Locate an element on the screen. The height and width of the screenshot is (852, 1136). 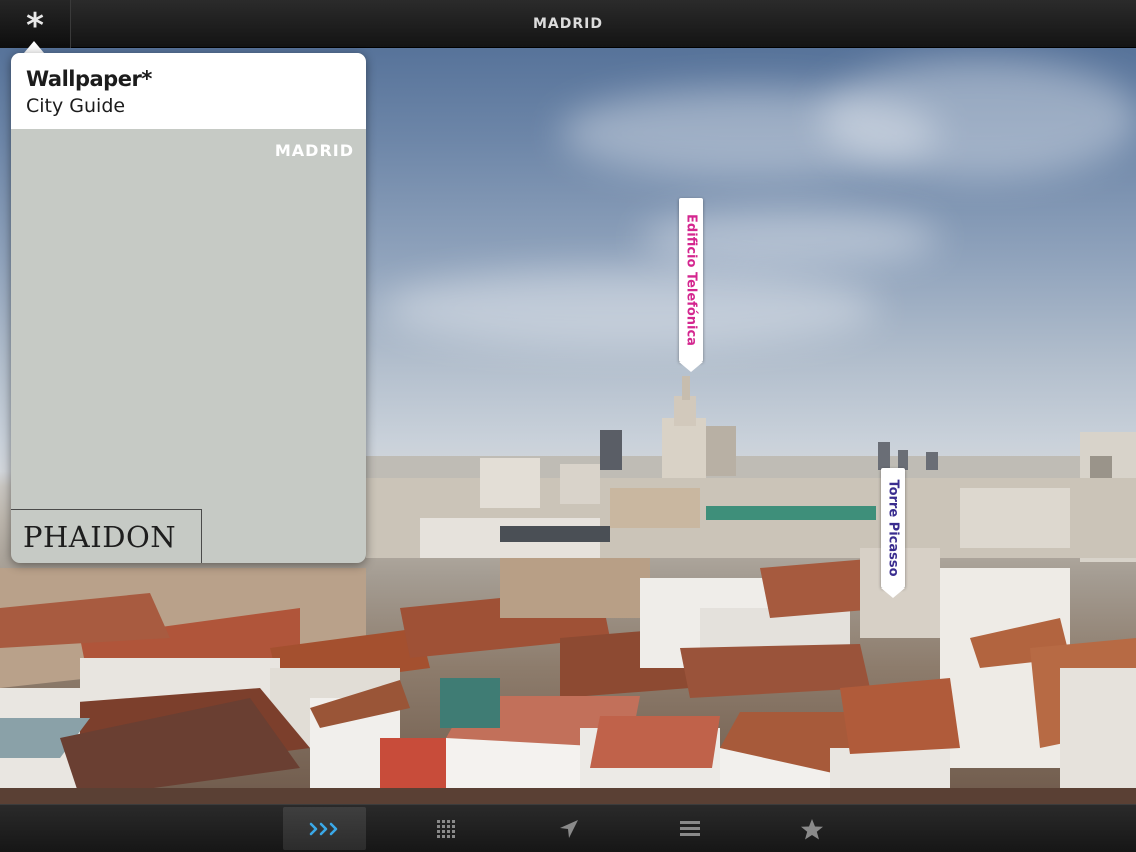
list-icon is located at coordinates (689, 828).